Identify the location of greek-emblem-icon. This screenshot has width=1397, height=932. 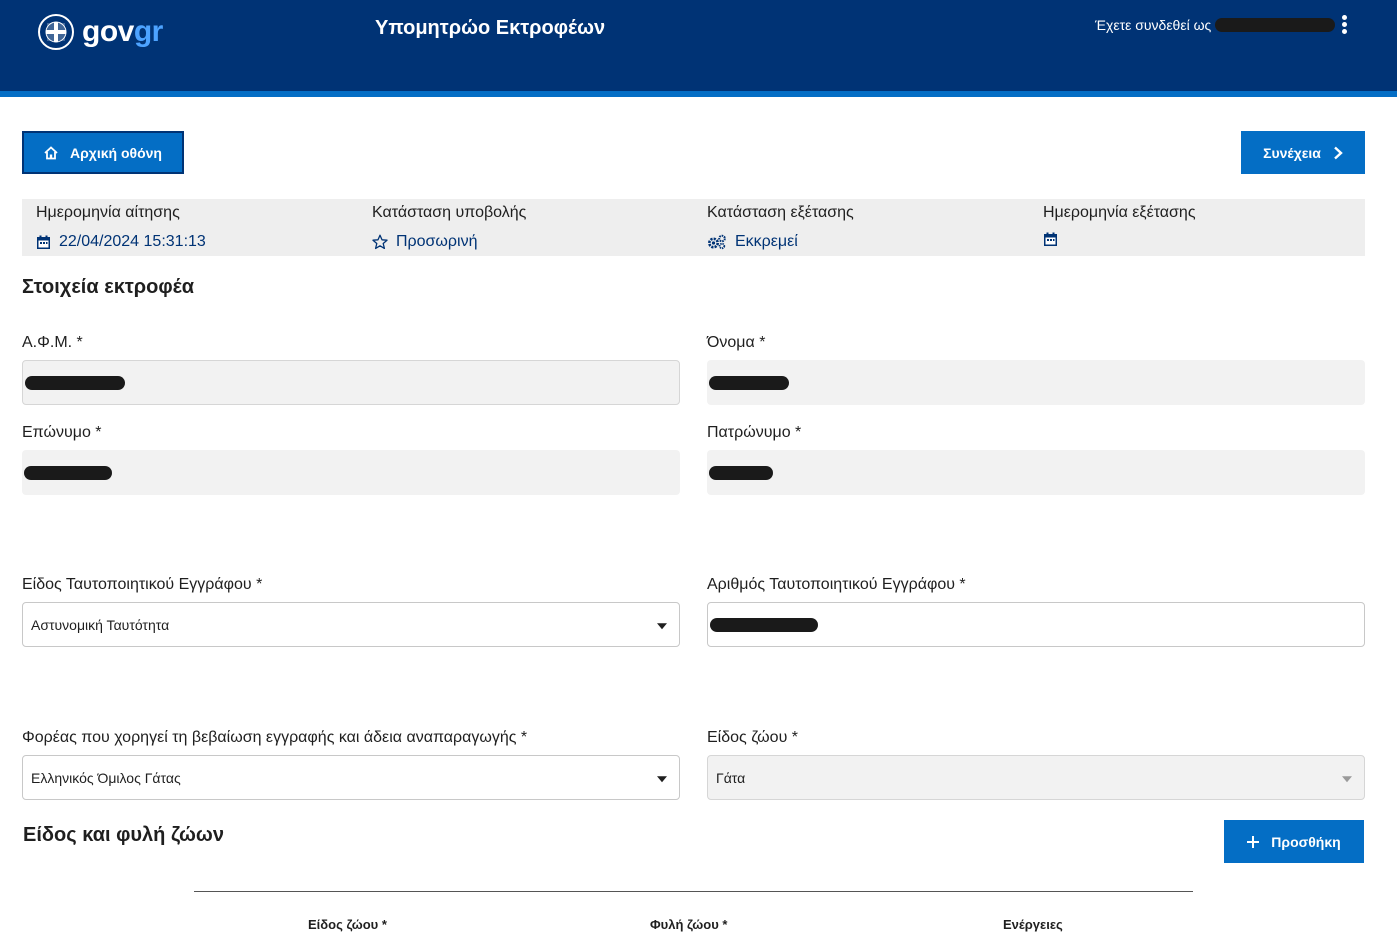
(56, 32).